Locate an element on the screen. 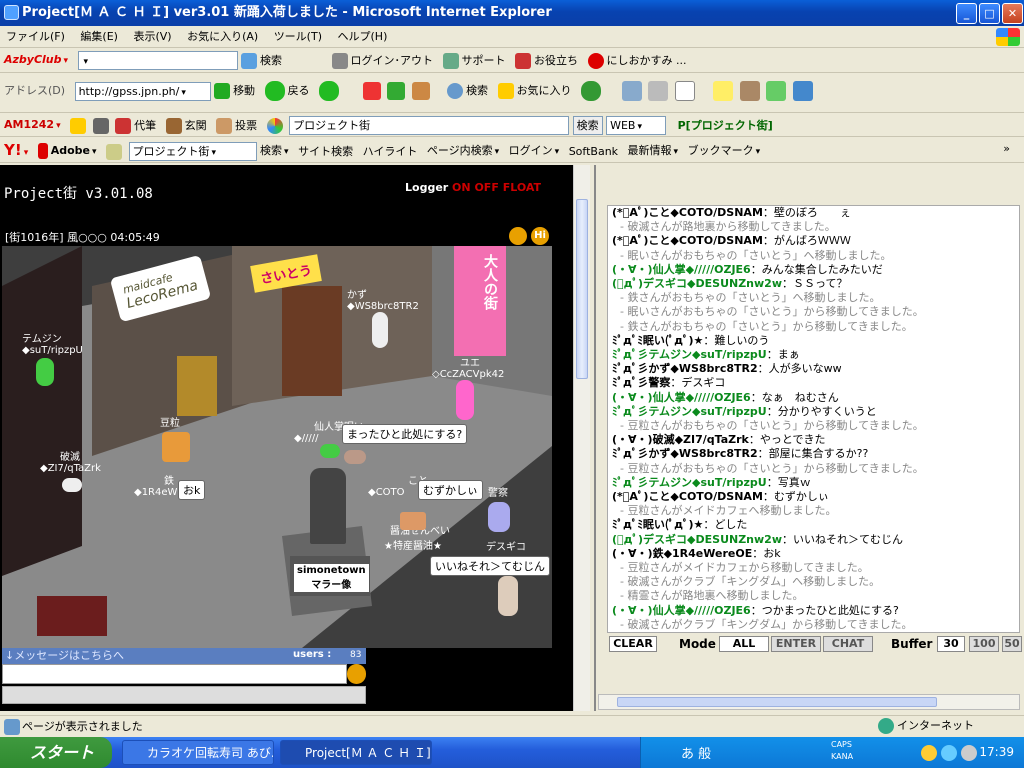 The height and width of the screenshot is (768, 1024). stop-icon is located at coordinates (371, 91).